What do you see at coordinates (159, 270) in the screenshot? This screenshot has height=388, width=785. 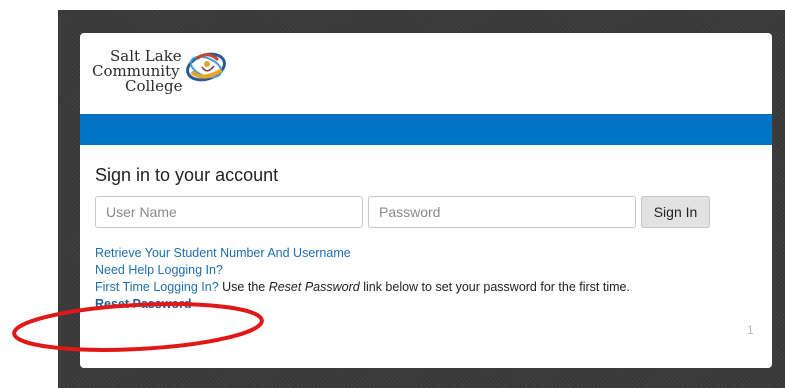 I see `need-help-link: Need Help Logging In?` at bounding box center [159, 270].